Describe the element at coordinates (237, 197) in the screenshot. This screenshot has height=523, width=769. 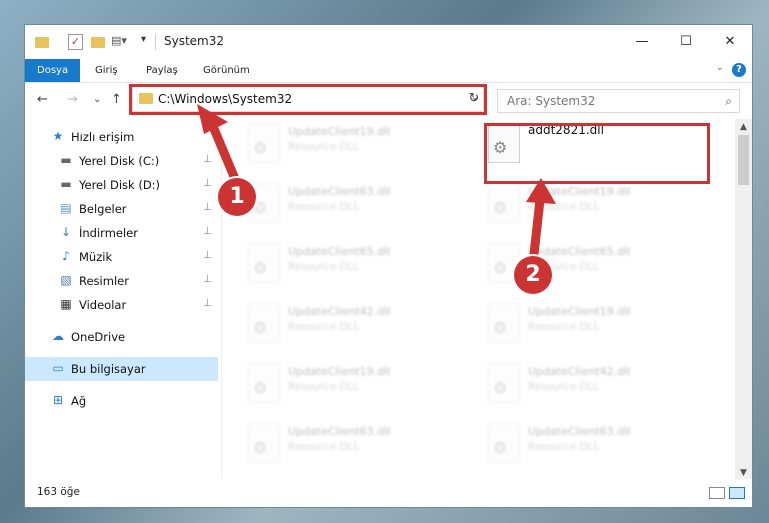
I see `callout-badge-1: 1` at that location.